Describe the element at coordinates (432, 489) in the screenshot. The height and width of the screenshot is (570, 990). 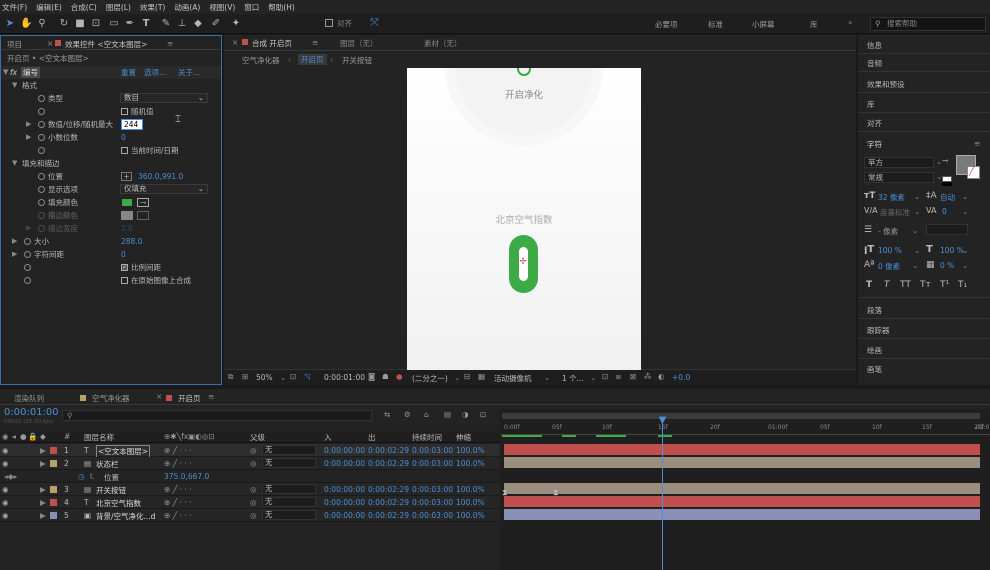
I see `layer-duration: 0:00:03:00` at that location.